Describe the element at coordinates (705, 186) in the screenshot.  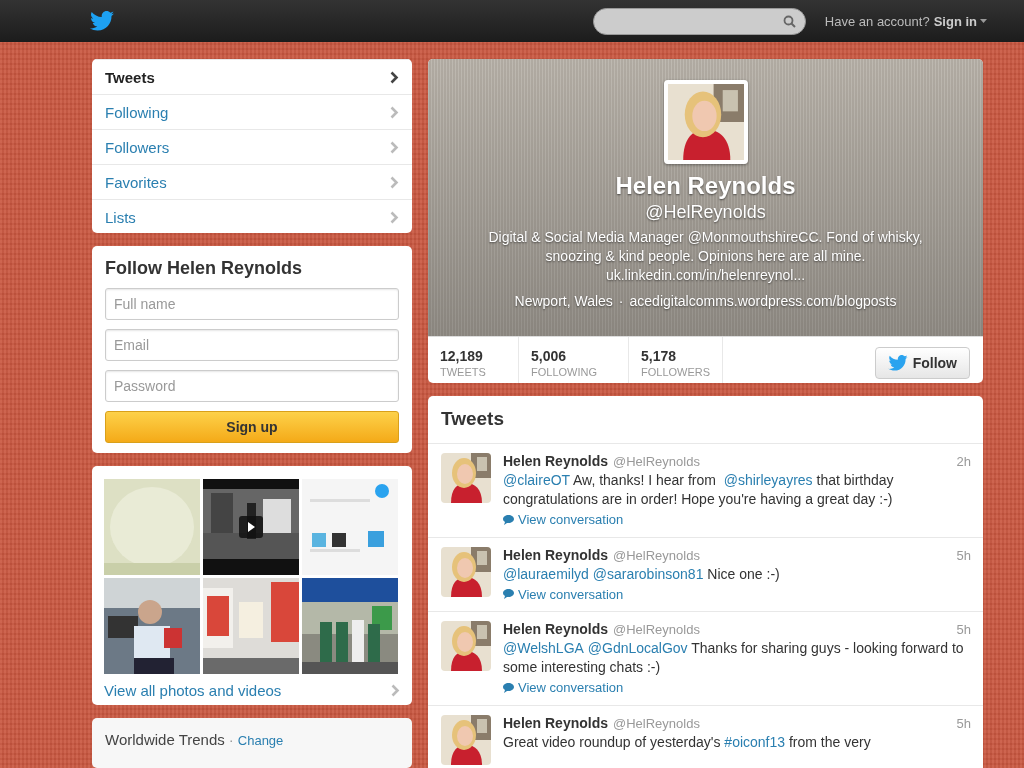
I see `profile-name: Helen Reynolds` at that location.